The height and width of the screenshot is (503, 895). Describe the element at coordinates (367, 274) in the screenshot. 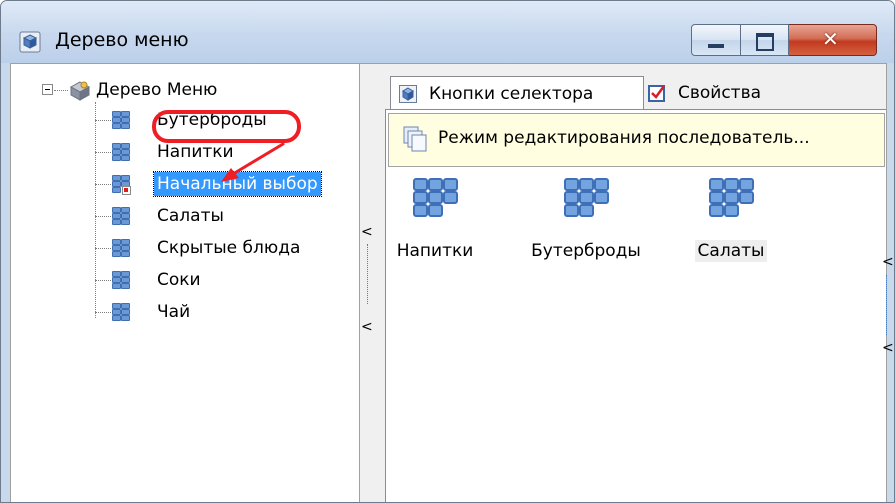

I see `splitter-grip` at that location.